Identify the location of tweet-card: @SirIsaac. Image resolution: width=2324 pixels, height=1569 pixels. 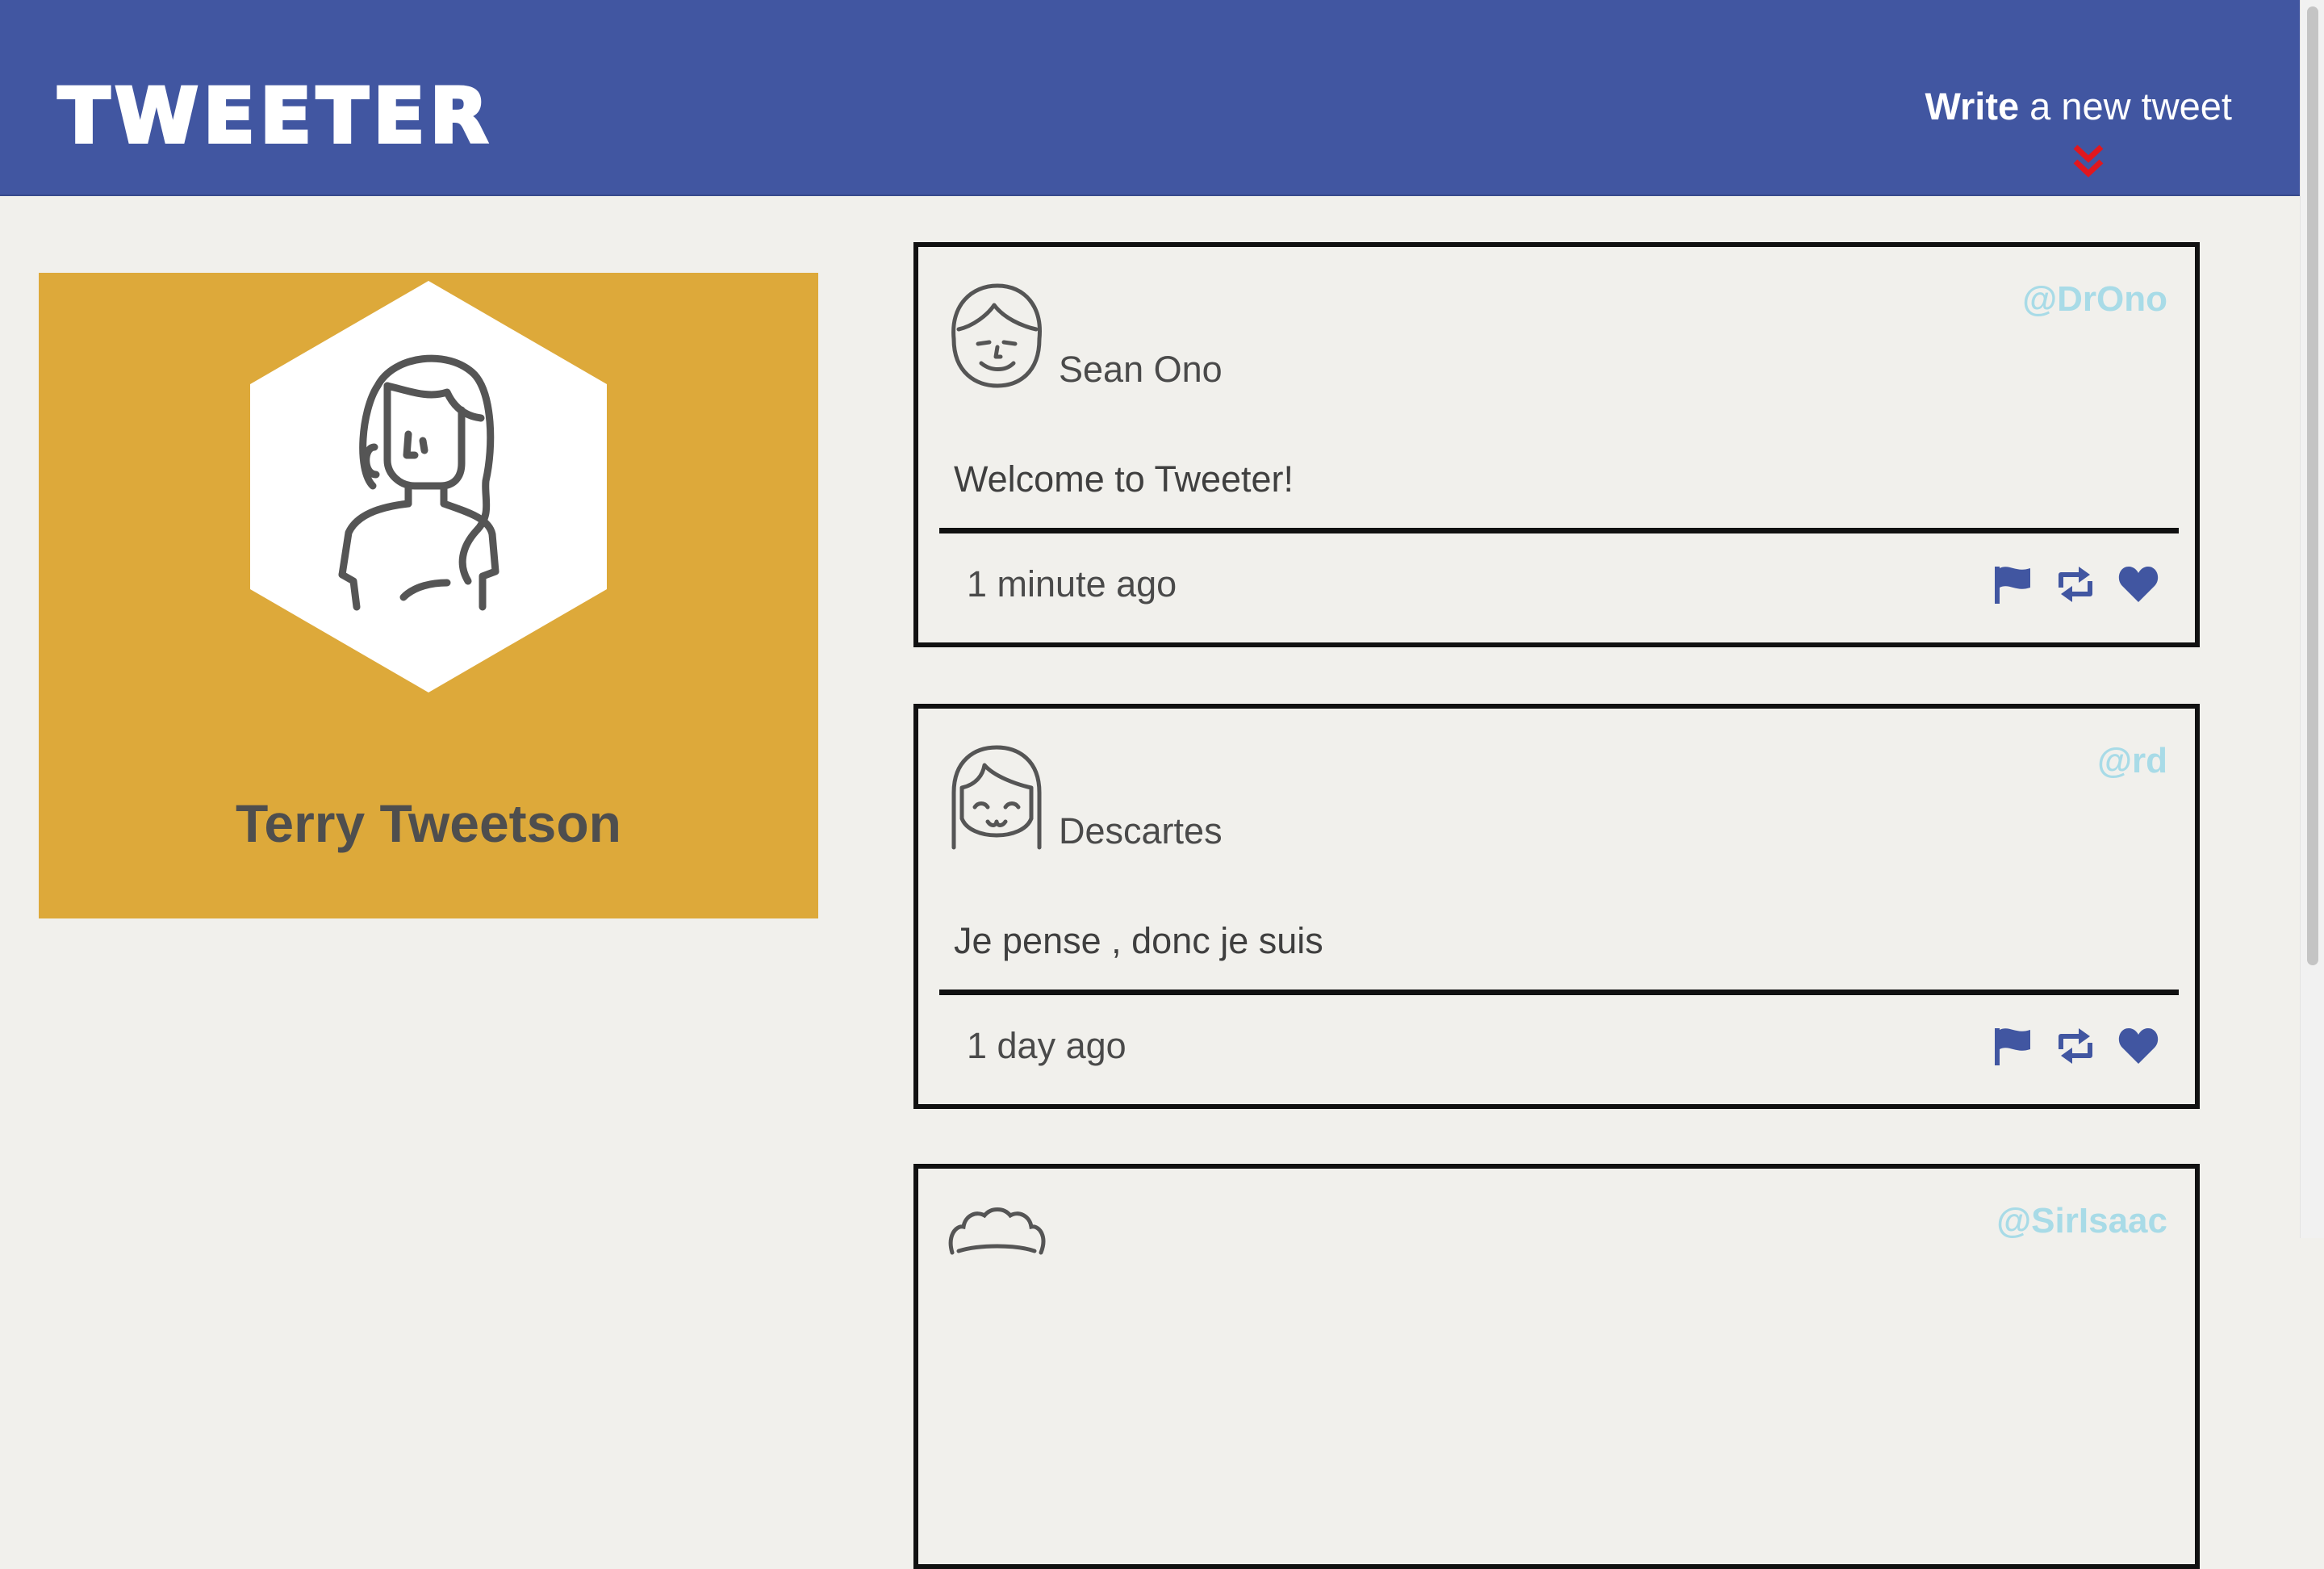
(1556, 1367).